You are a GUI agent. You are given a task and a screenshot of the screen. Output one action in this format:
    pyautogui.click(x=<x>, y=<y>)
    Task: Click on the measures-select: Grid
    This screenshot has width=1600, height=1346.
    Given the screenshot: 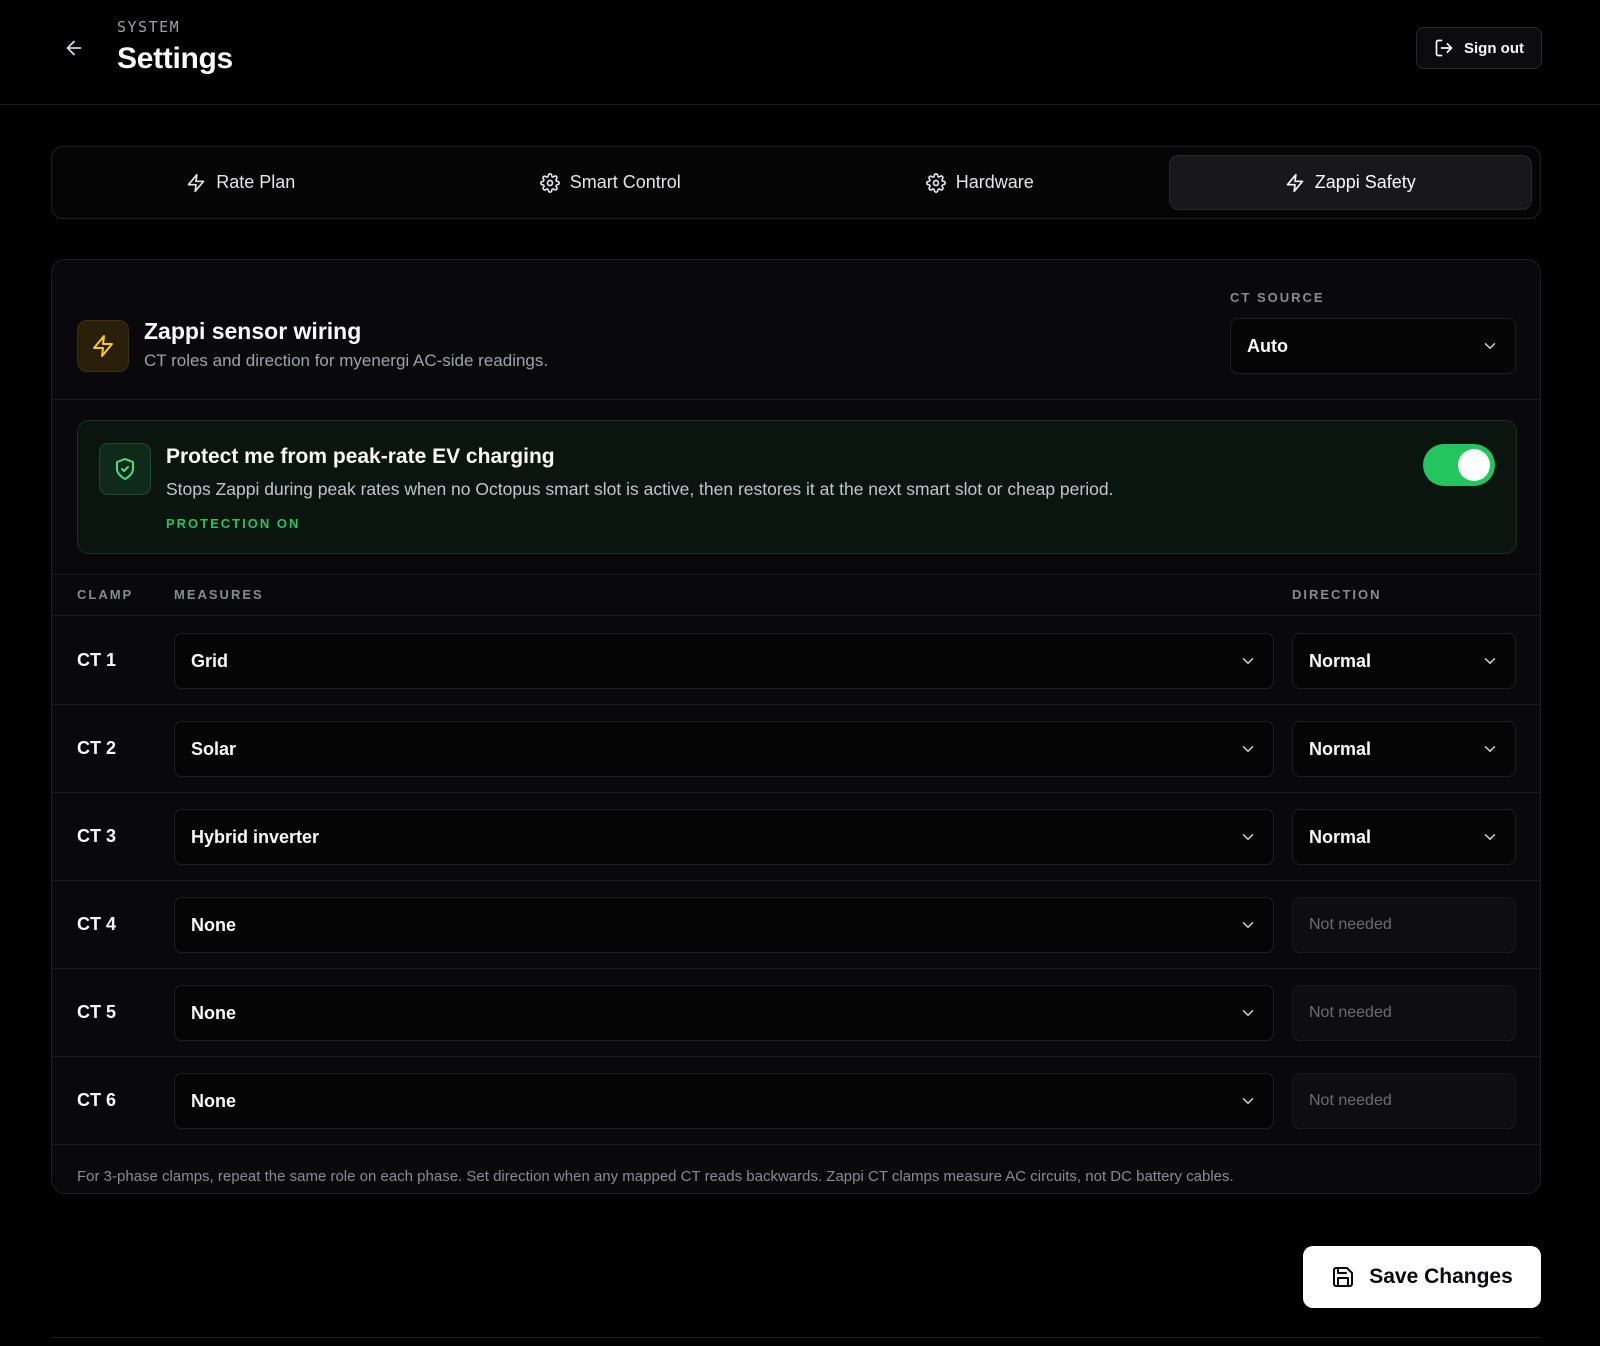 What is the action you would take?
    pyautogui.click(x=724, y=661)
    